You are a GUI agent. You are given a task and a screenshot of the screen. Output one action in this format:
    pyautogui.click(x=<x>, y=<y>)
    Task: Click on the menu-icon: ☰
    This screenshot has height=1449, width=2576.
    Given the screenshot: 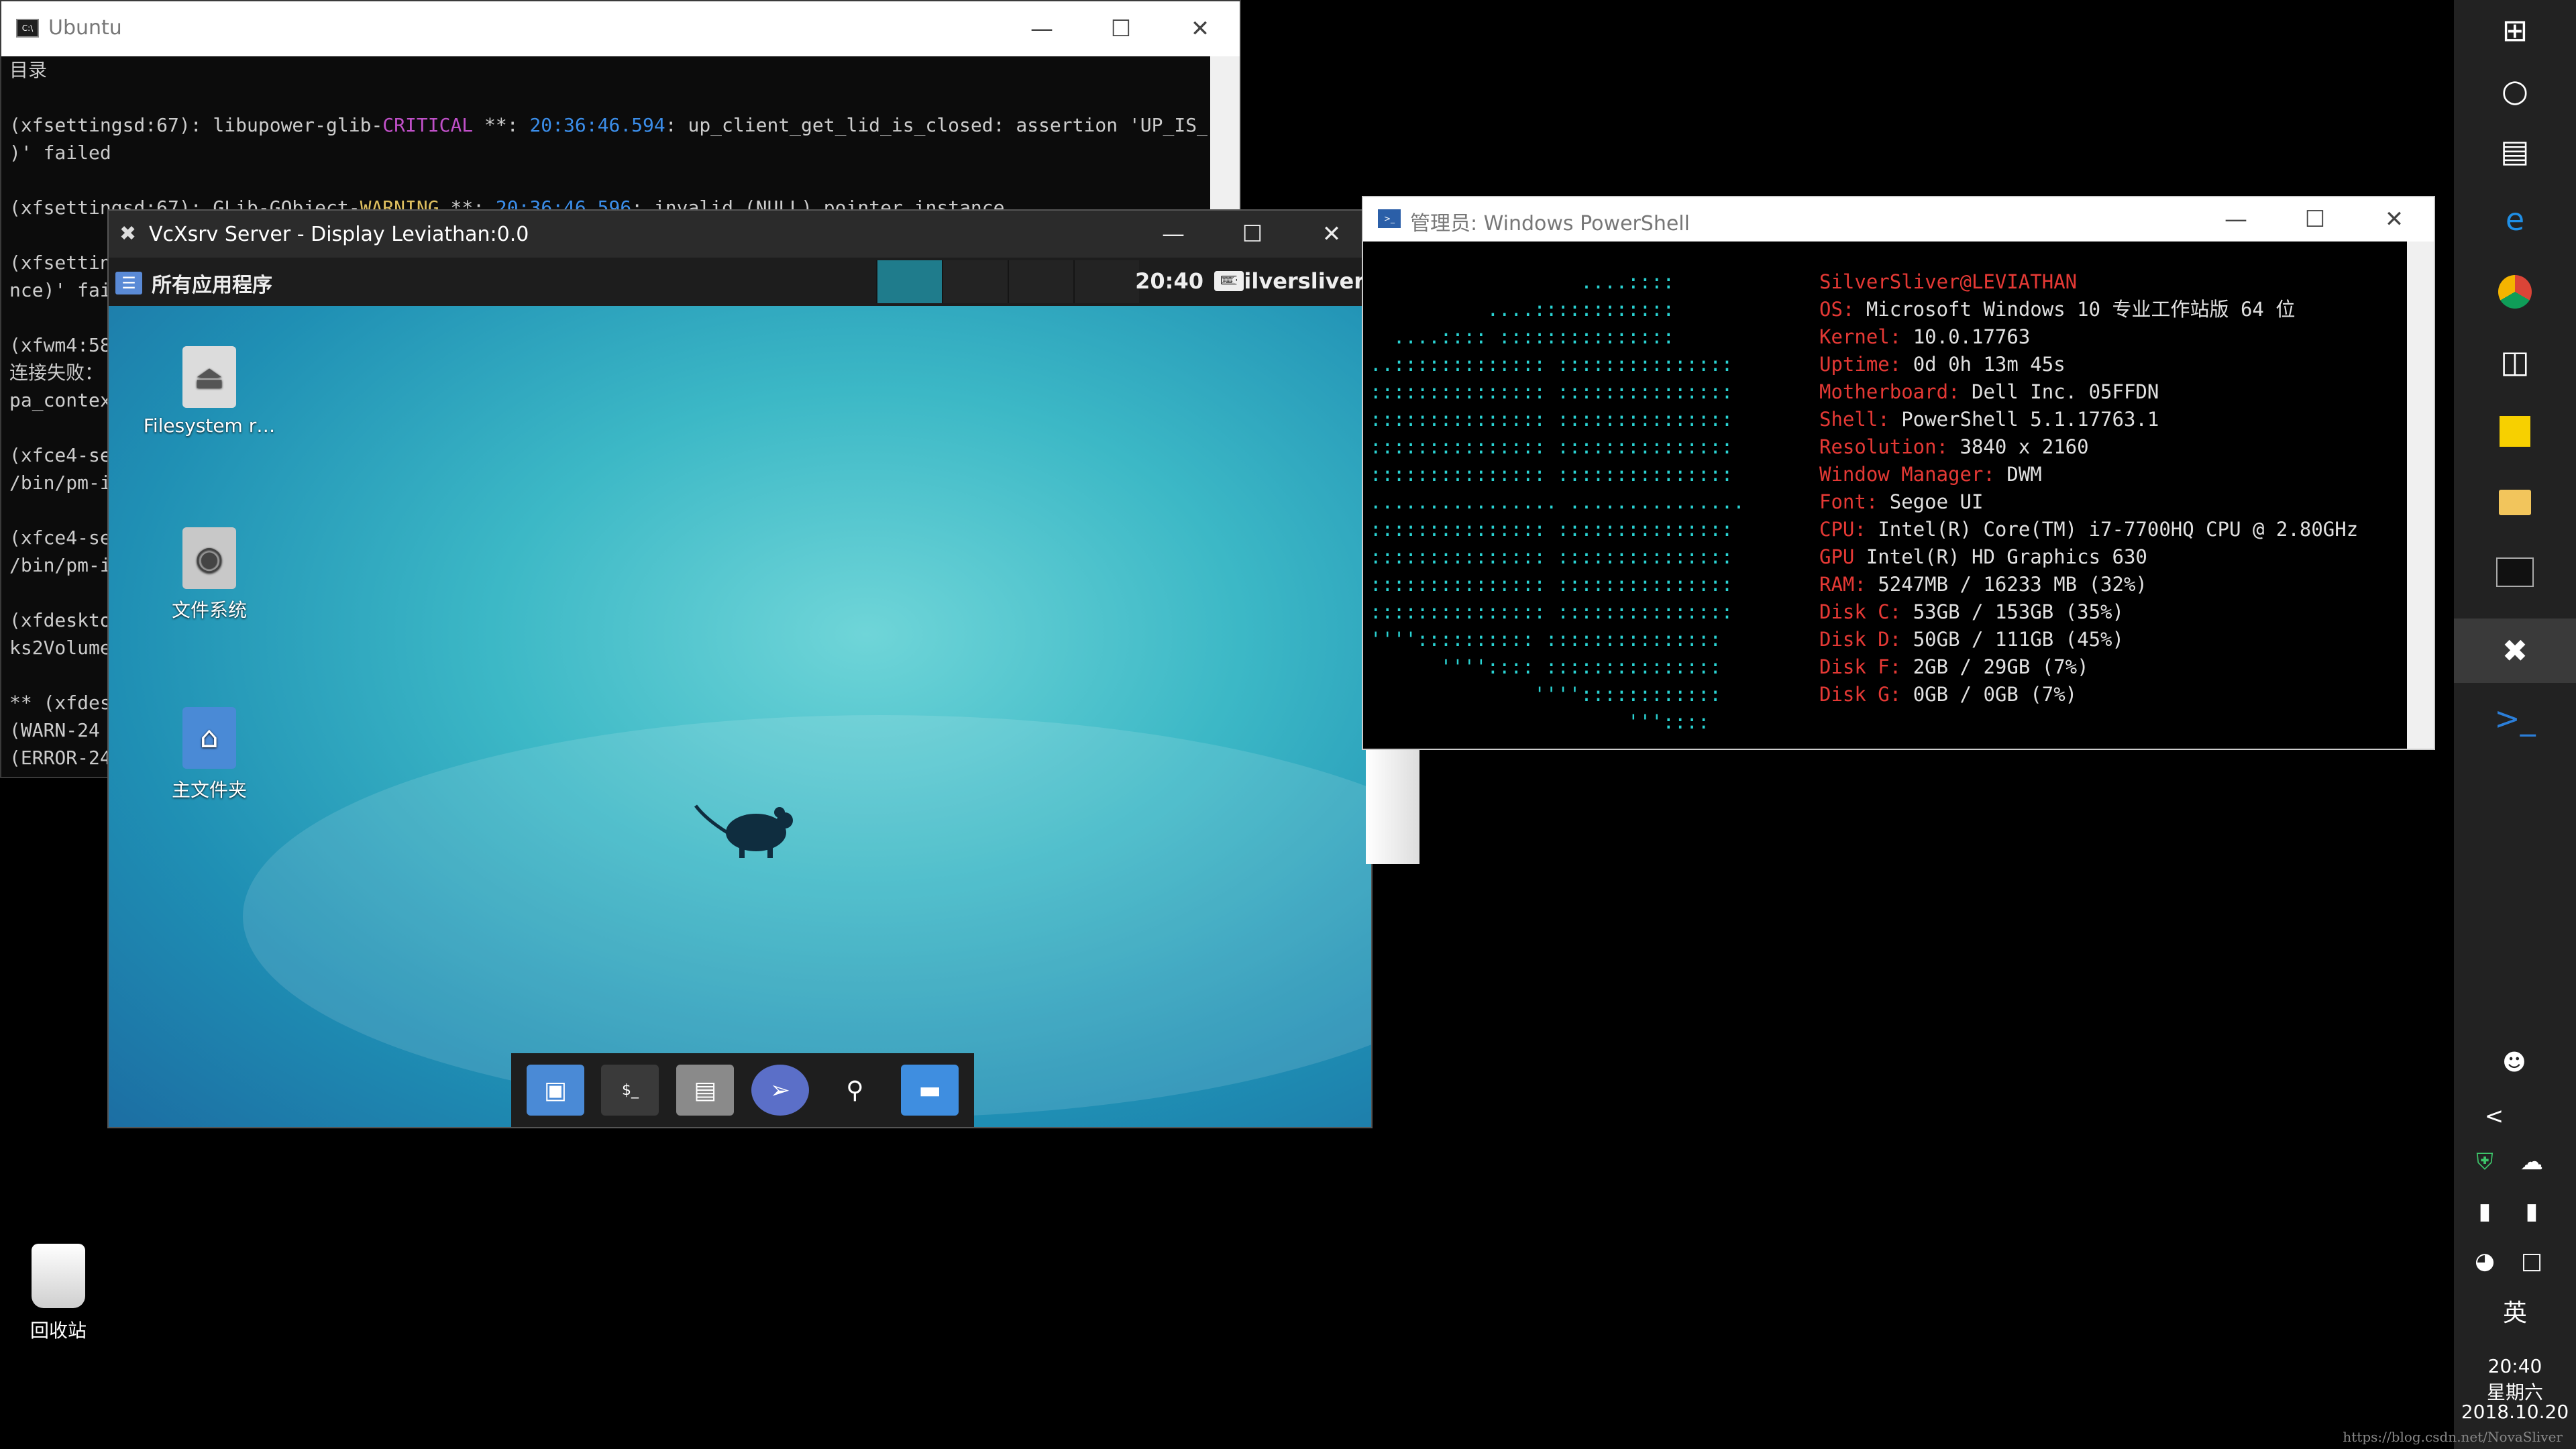 What is the action you would take?
    pyautogui.click(x=128, y=283)
    